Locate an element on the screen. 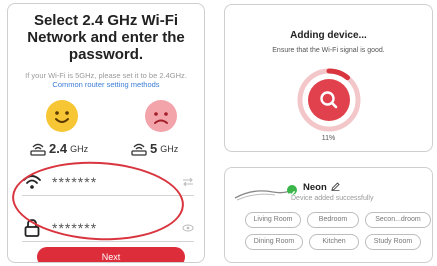 Image resolution: width=437 pixels, height=266 pixels. progress-ring is located at coordinates (329, 100).